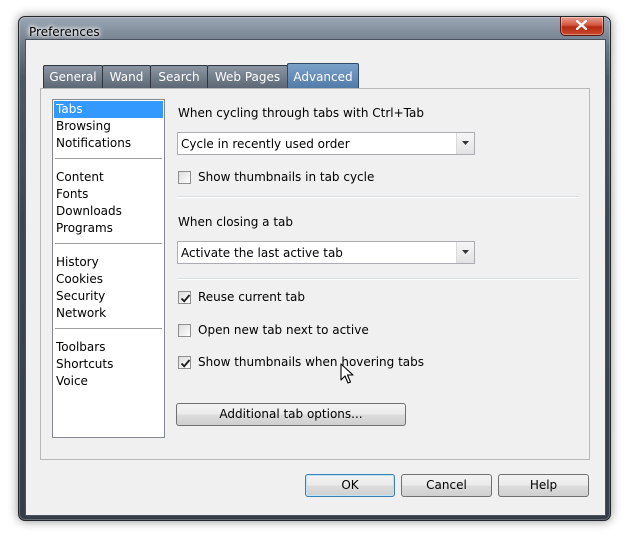 Image resolution: width=631 pixels, height=538 pixels. I want to click on reuse-current-tab-label: Reuse current tab, so click(252, 297).